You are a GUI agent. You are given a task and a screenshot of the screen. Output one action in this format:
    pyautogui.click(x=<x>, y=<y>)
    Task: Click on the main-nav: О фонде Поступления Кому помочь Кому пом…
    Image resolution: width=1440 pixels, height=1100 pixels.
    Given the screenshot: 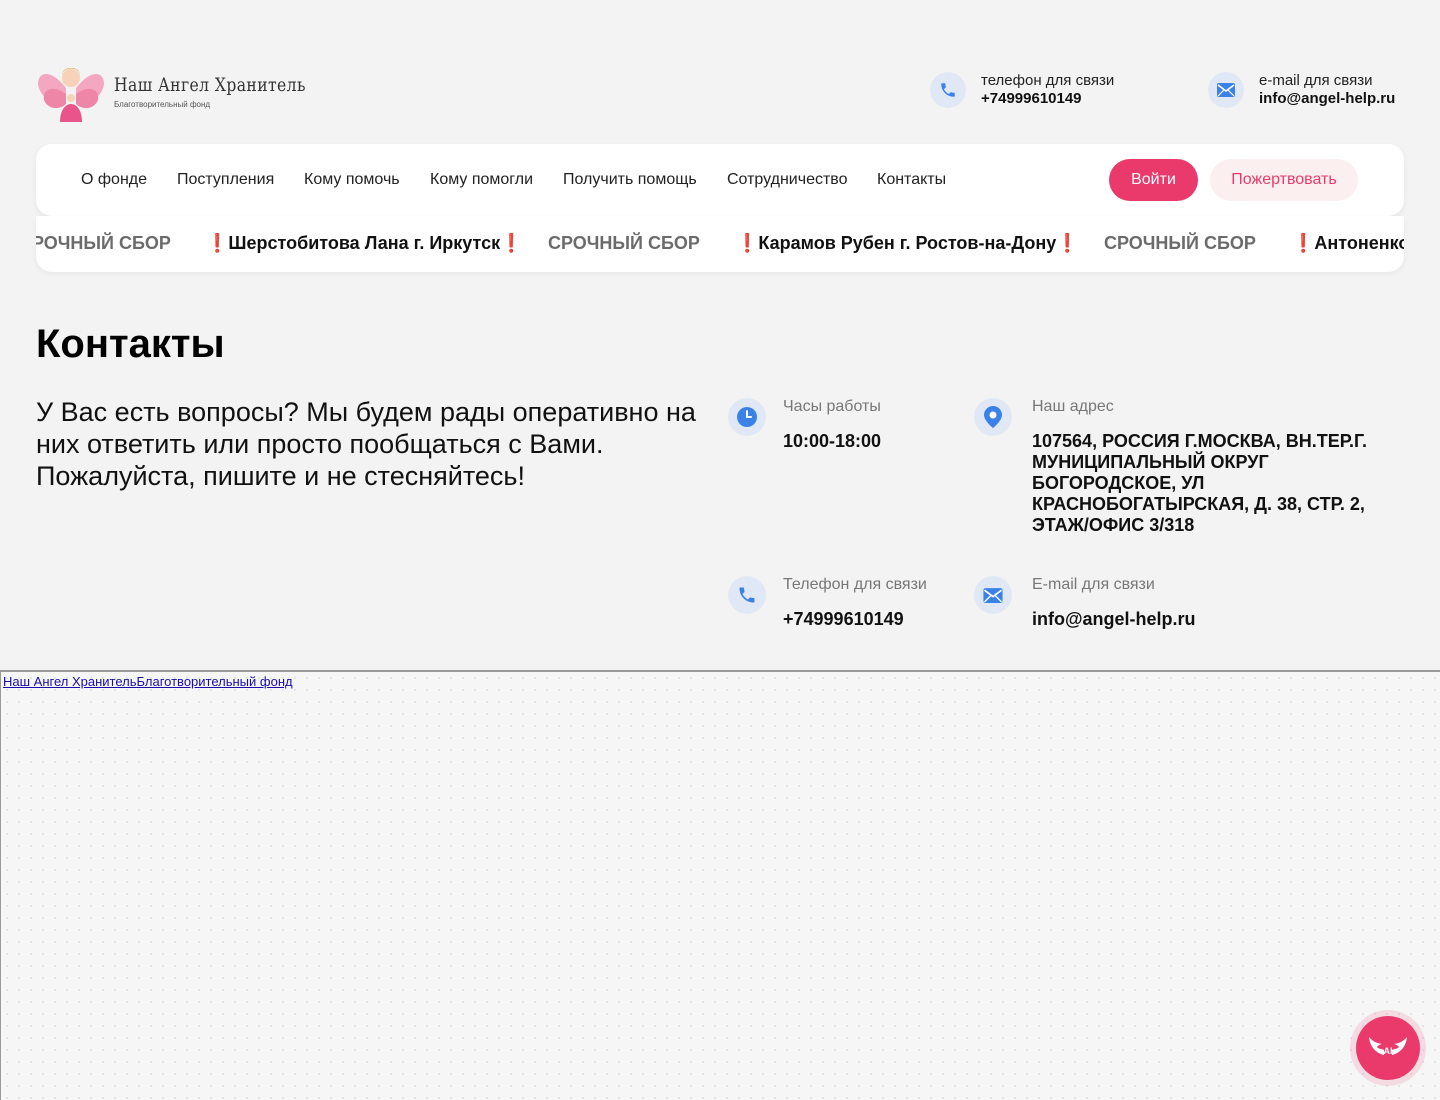 What is the action you would take?
    pyautogui.click(x=720, y=180)
    